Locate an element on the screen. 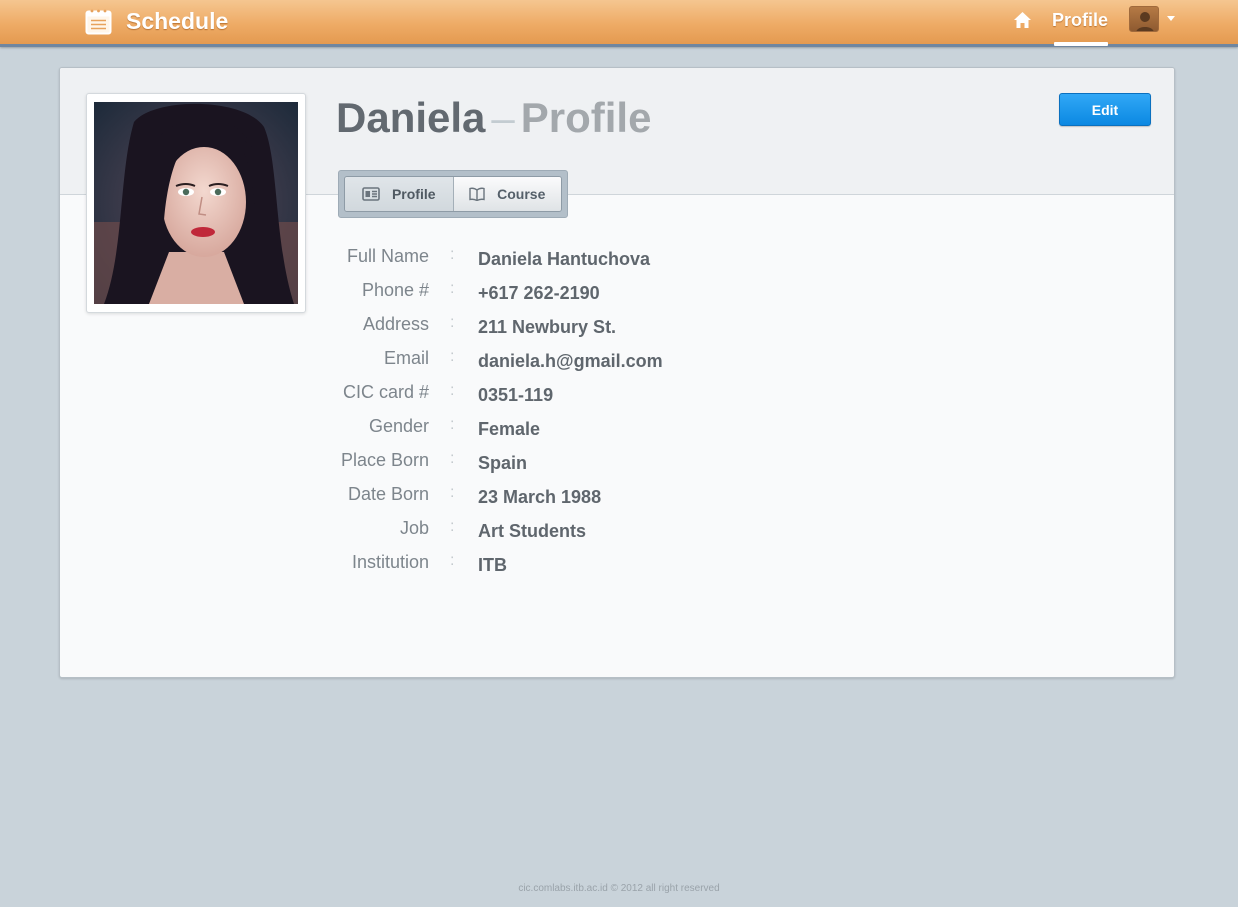  detail-label: Date Born is located at coordinates (388, 494).